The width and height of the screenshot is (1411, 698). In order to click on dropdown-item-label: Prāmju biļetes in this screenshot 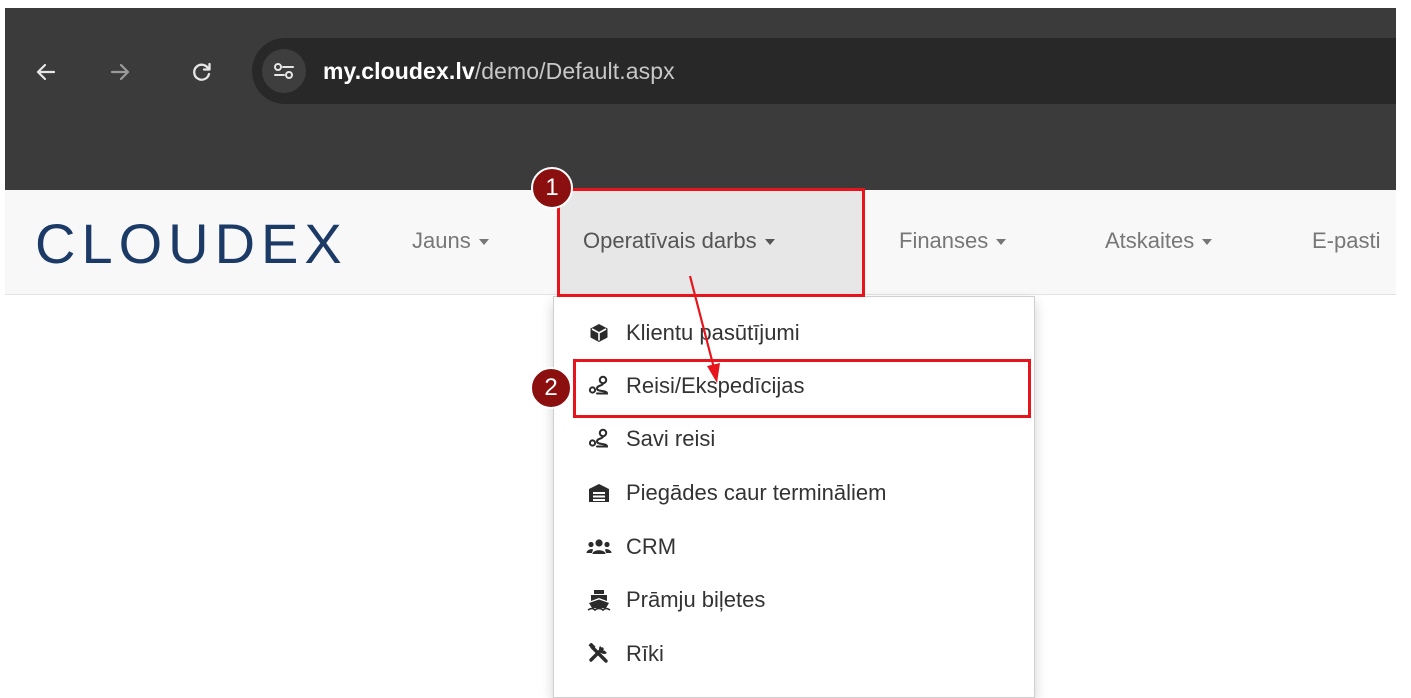, I will do `click(696, 599)`.